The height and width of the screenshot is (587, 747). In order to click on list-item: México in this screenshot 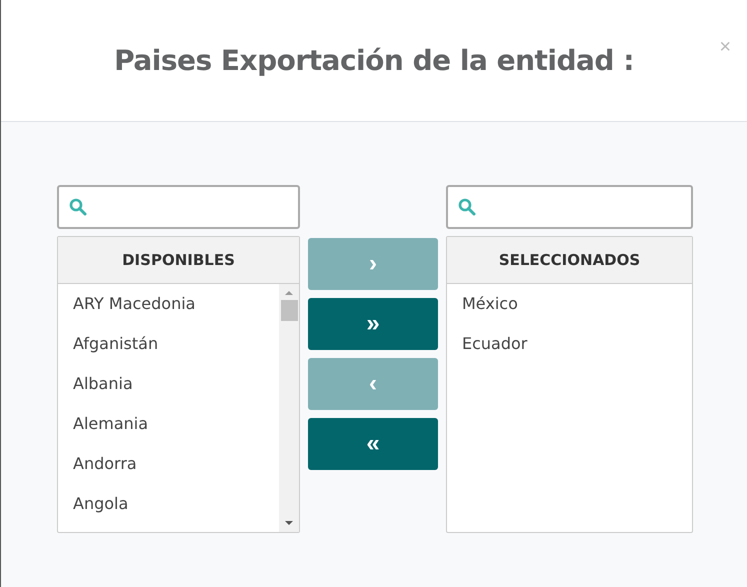, I will do `click(569, 309)`.